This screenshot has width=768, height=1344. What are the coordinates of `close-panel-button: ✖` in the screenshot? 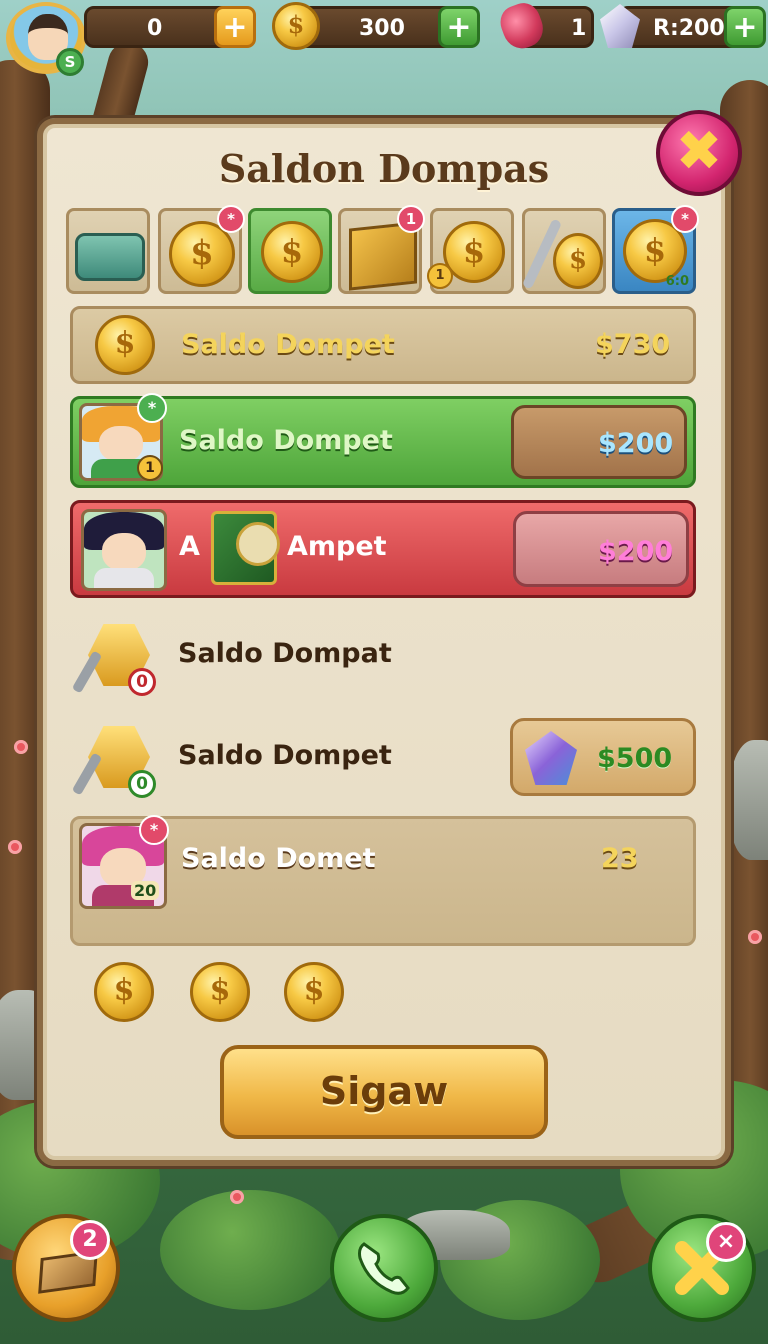 It's located at (699, 153).